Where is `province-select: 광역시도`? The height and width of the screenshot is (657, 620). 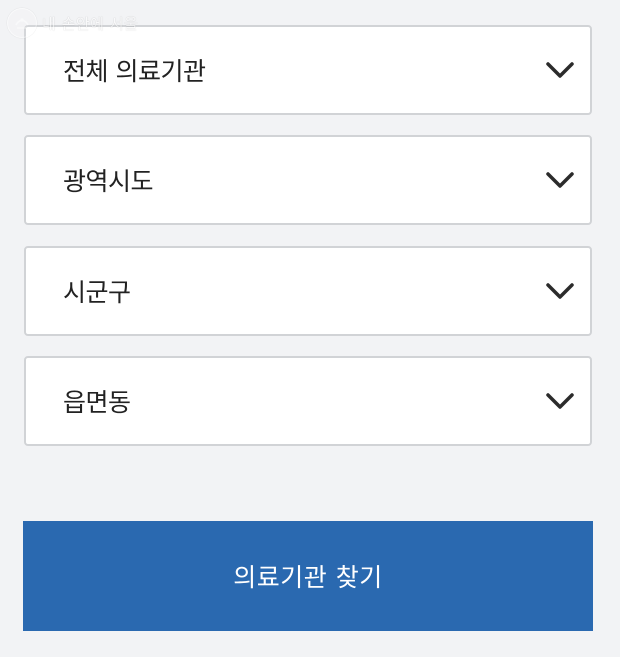
province-select: 광역시도 is located at coordinates (308, 180).